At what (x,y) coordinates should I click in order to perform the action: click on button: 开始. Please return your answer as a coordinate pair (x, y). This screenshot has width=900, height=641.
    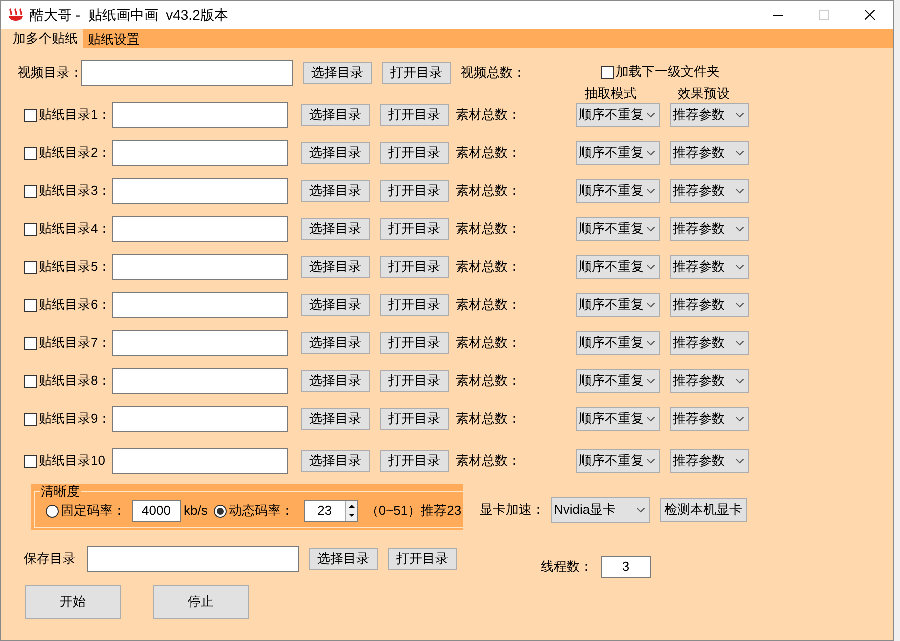
    Looking at the image, I should click on (73, 602).